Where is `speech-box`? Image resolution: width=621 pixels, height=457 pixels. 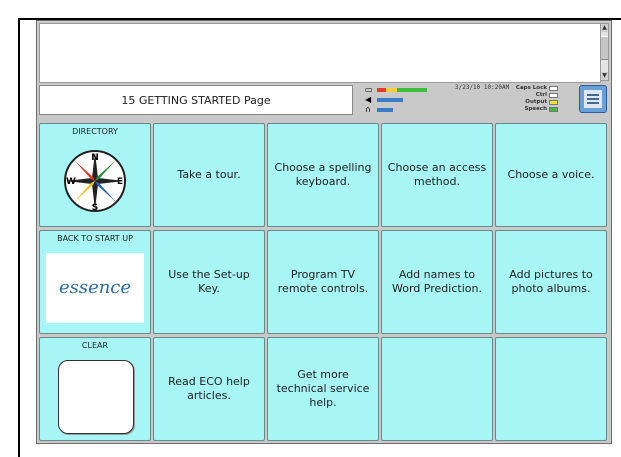
speech-box is located at coordinates (553, 109).